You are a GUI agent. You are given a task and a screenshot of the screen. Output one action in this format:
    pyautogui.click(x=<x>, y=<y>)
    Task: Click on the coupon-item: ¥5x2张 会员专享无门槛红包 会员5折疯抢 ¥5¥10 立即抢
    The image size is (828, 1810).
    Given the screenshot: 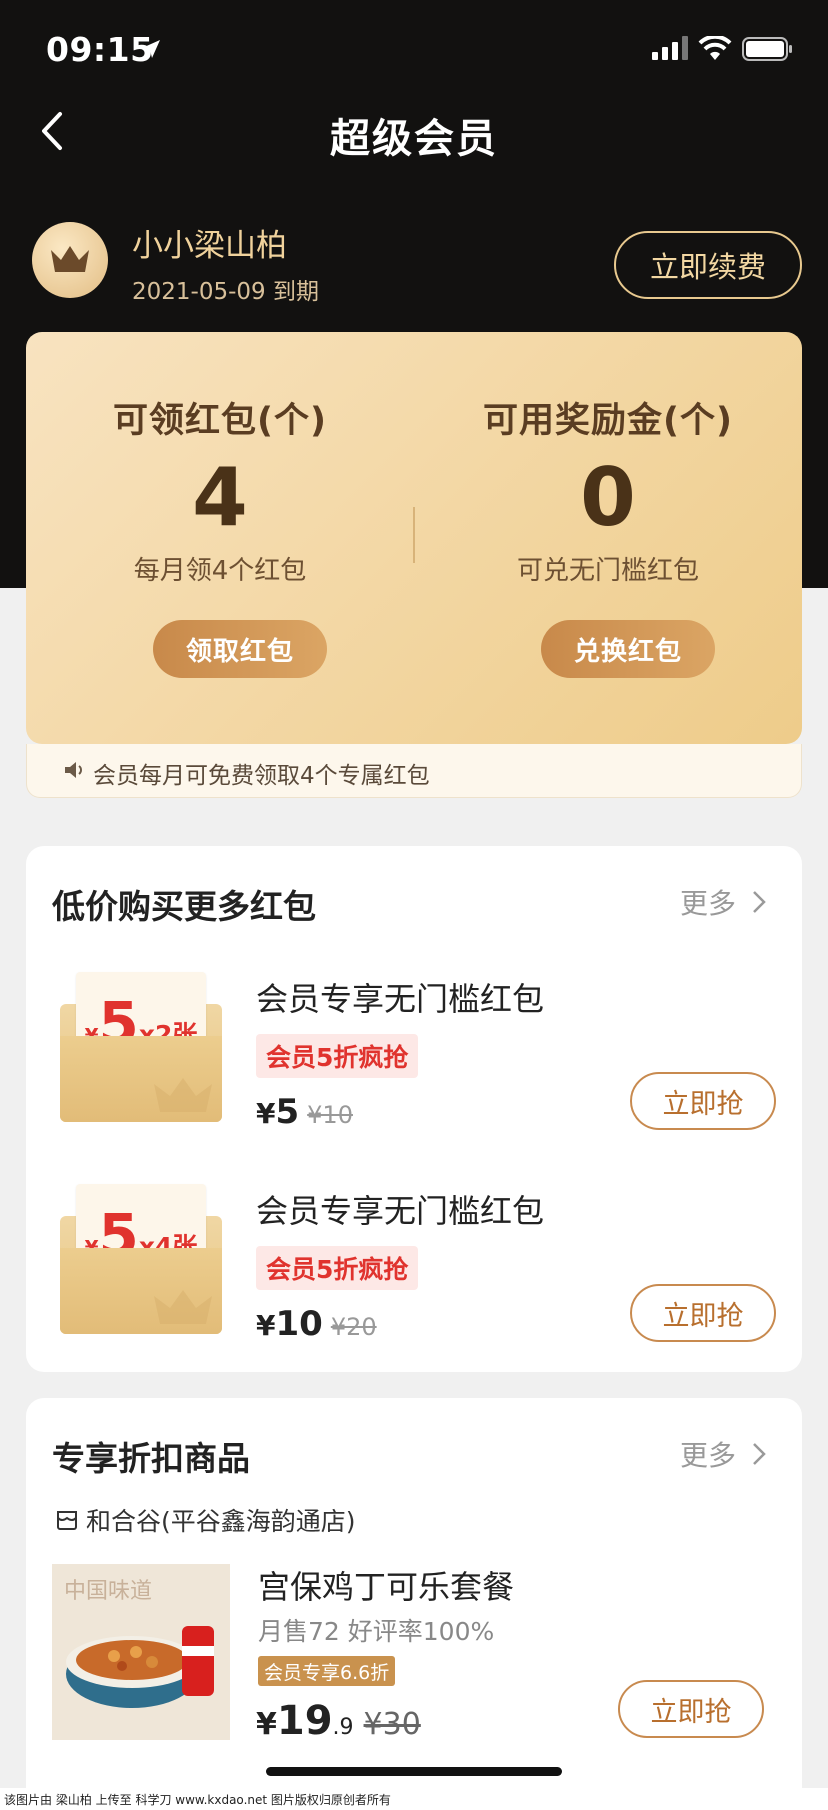 What is the action you would take?
    pyautogui.click(x=414, y=1054)
    